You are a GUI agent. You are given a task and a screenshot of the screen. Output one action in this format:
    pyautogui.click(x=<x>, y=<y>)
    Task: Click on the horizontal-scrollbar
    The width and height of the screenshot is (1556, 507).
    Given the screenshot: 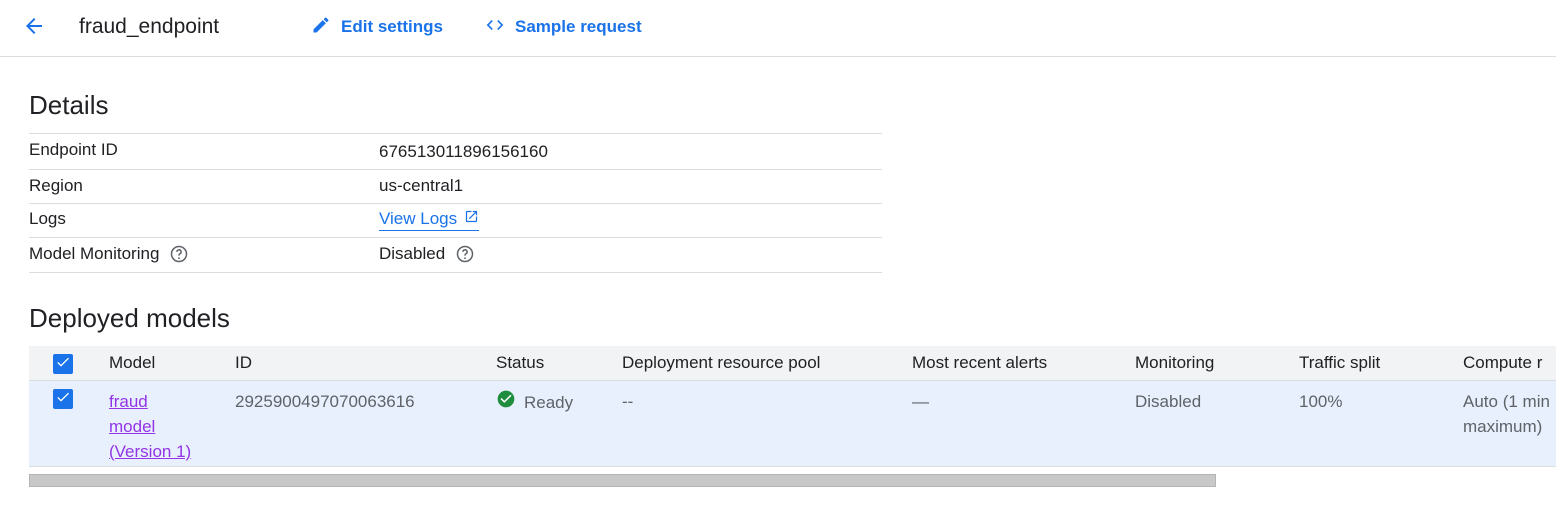 What is the action you would take?
    pyautogui.click(x=622, y=480)
    